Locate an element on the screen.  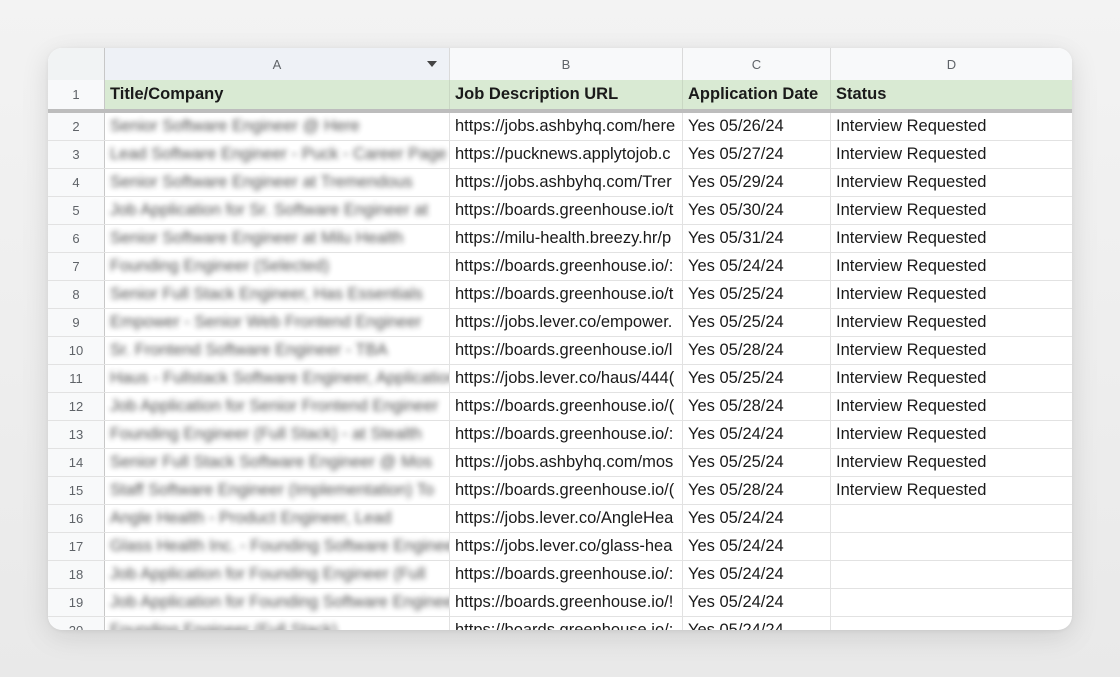
row-number: 16 is located at coordinates (76, 518).